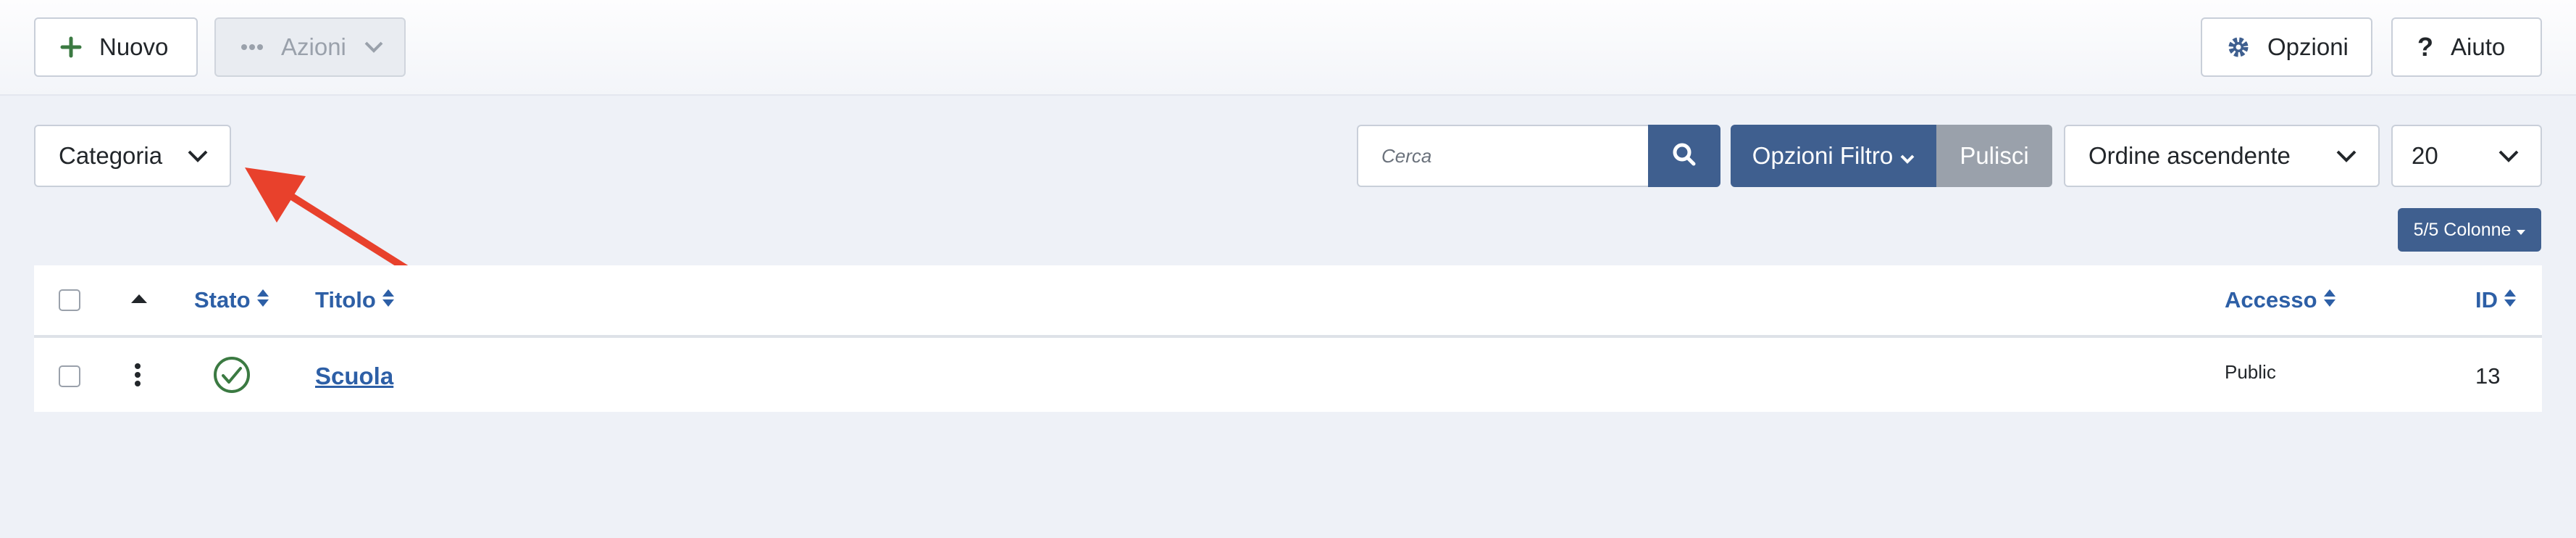  Describe the element at coordinates (111, 155) in the screenshot. I see `category-select-label: Categoria` at that location.